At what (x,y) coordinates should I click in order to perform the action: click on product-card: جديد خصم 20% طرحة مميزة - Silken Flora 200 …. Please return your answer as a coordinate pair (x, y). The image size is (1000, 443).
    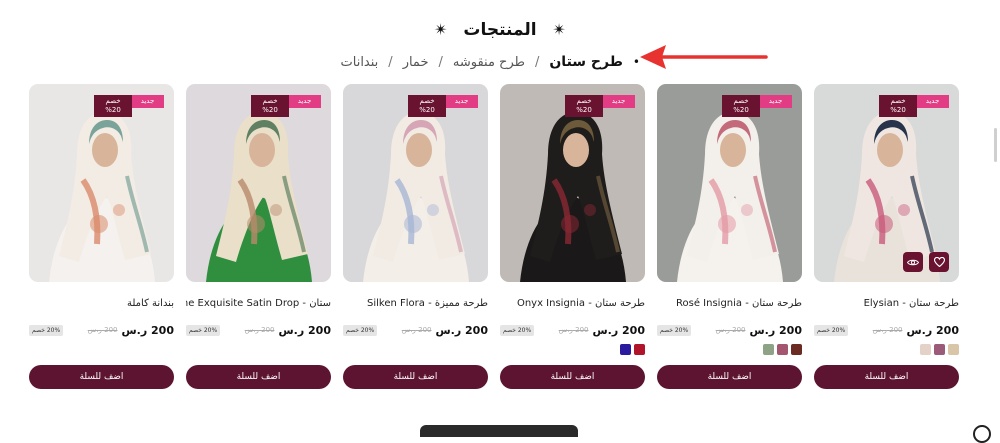
    Looking at the image, I should click on (415, 236).